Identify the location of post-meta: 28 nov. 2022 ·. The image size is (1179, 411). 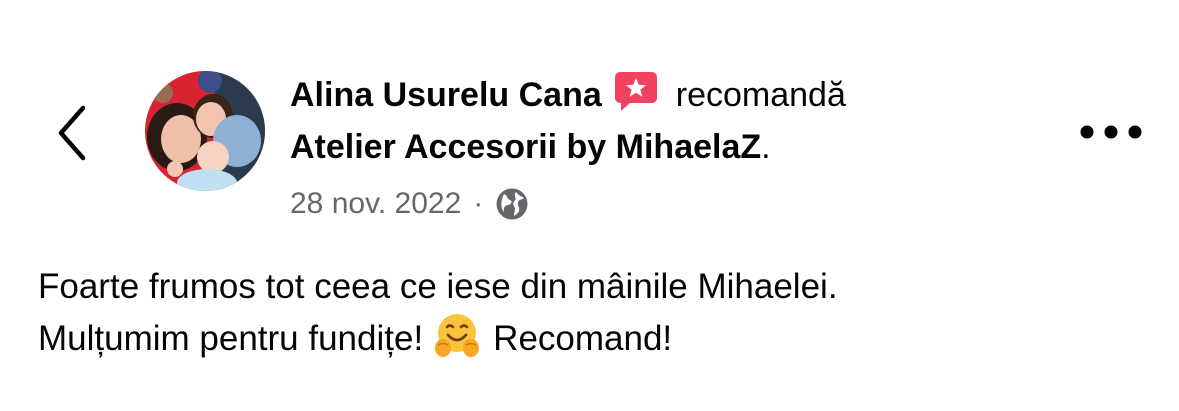
(670, 204).